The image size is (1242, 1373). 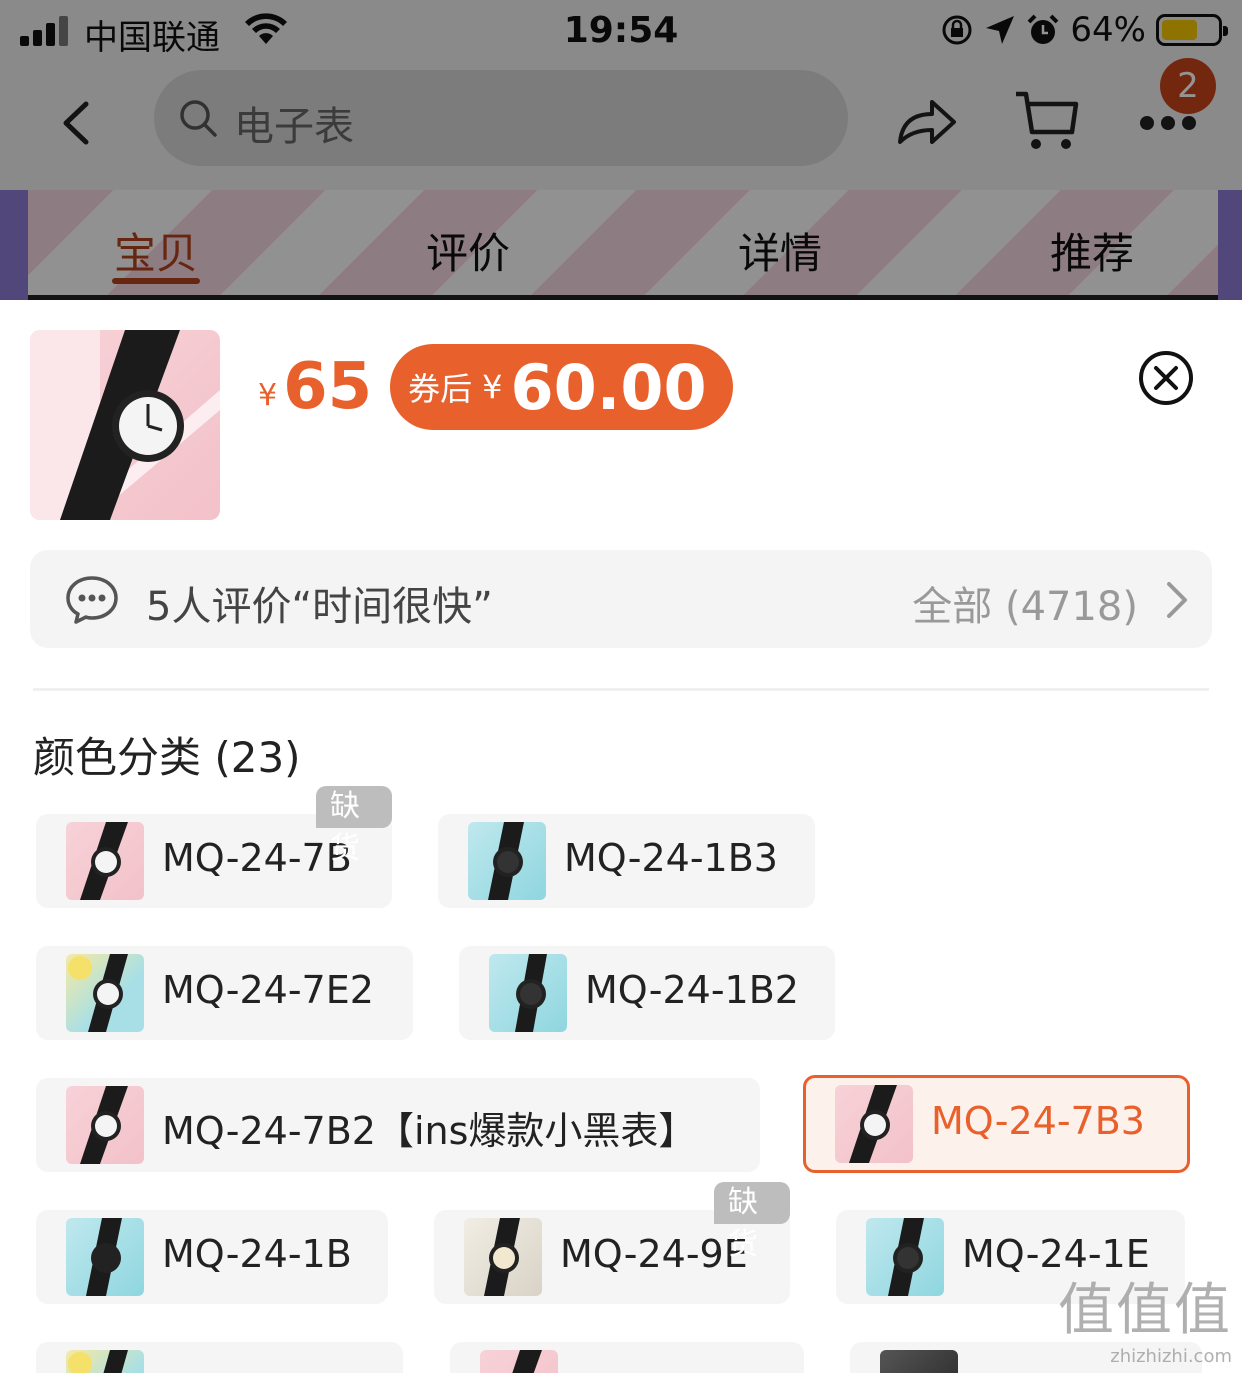 I want to click on price-row: ¥ 65 券后 ¥ 60.00, so click(x=495, y=387).